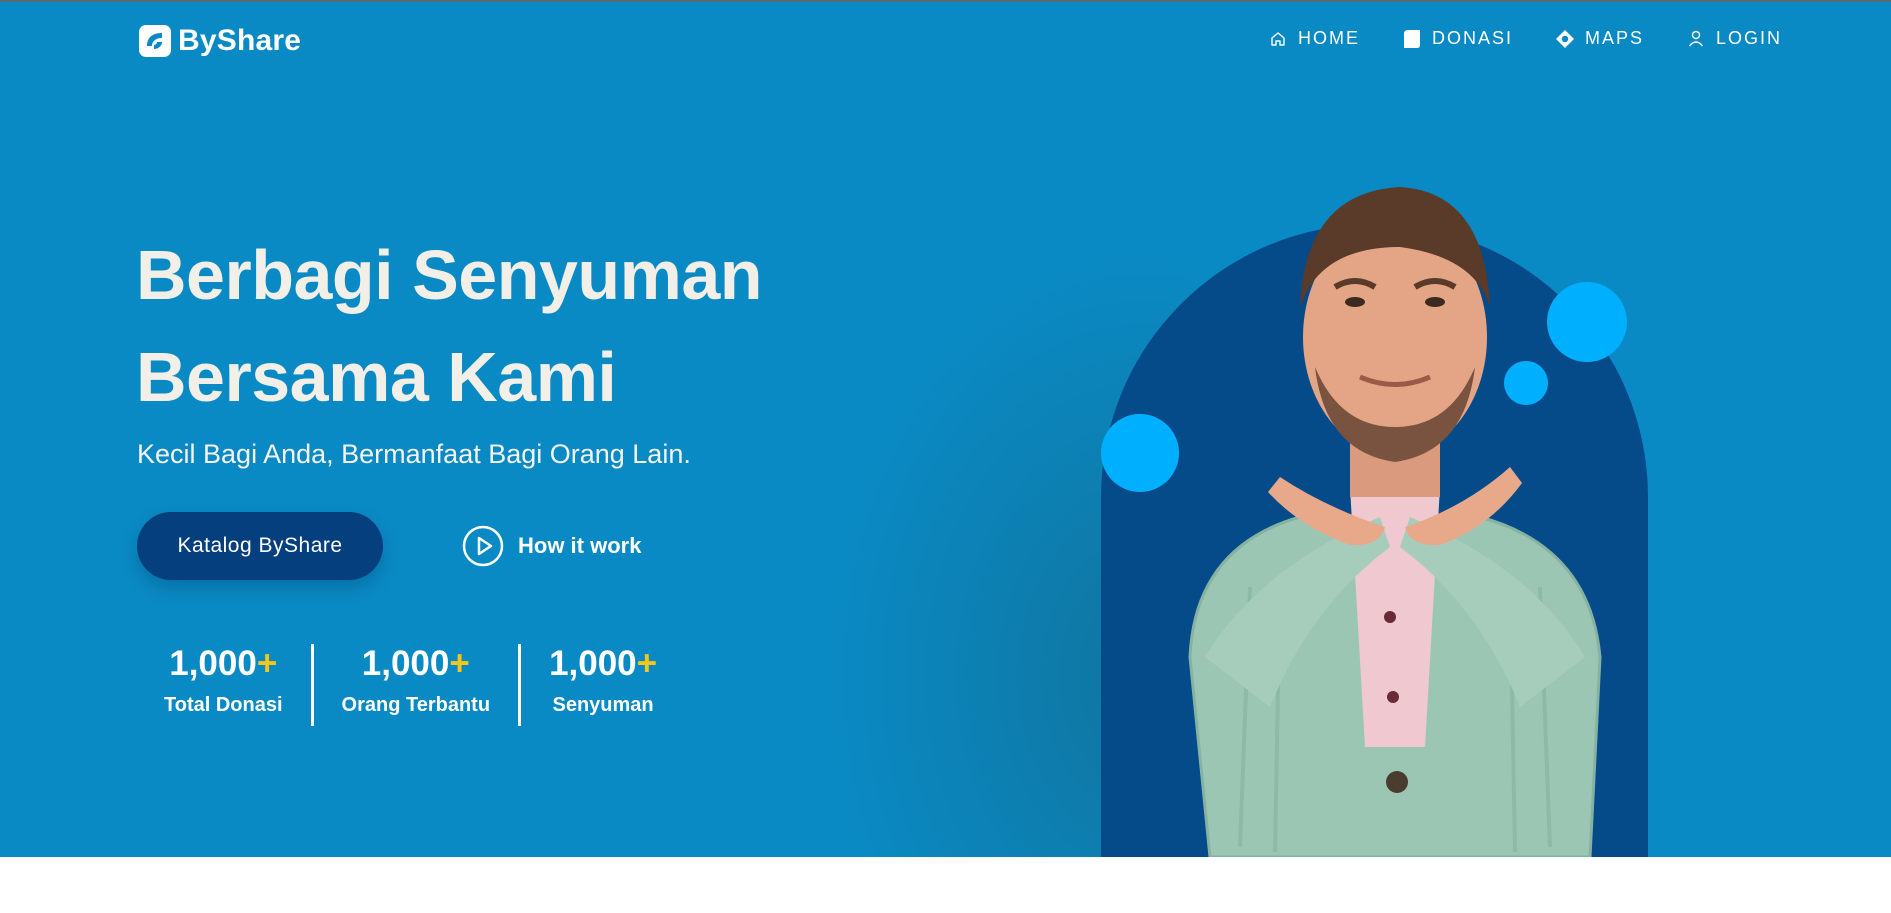  I want to click on stat-label: Senyuman, so click(603, 705).